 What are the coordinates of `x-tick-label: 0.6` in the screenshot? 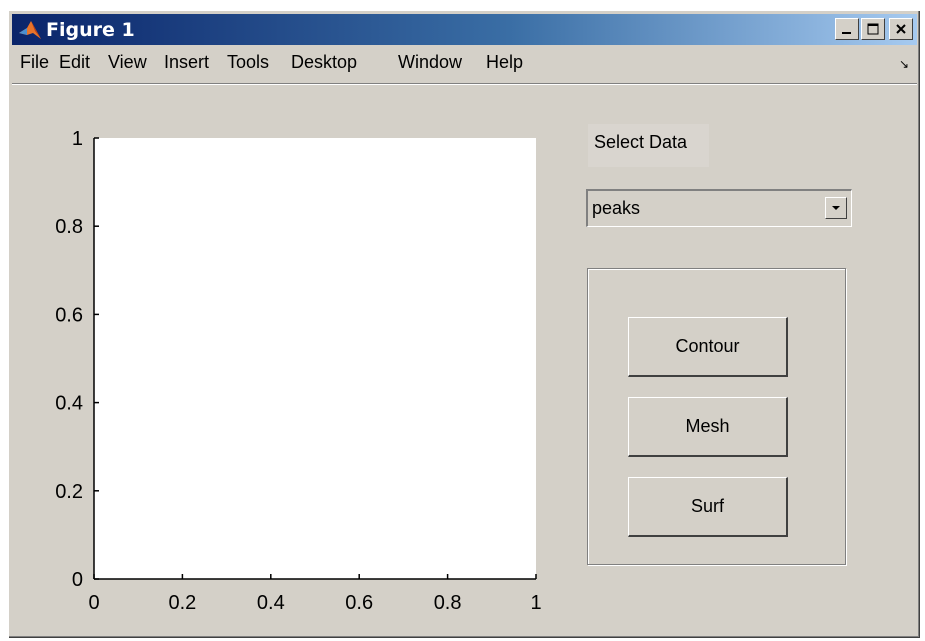 It's located at (359, 603).